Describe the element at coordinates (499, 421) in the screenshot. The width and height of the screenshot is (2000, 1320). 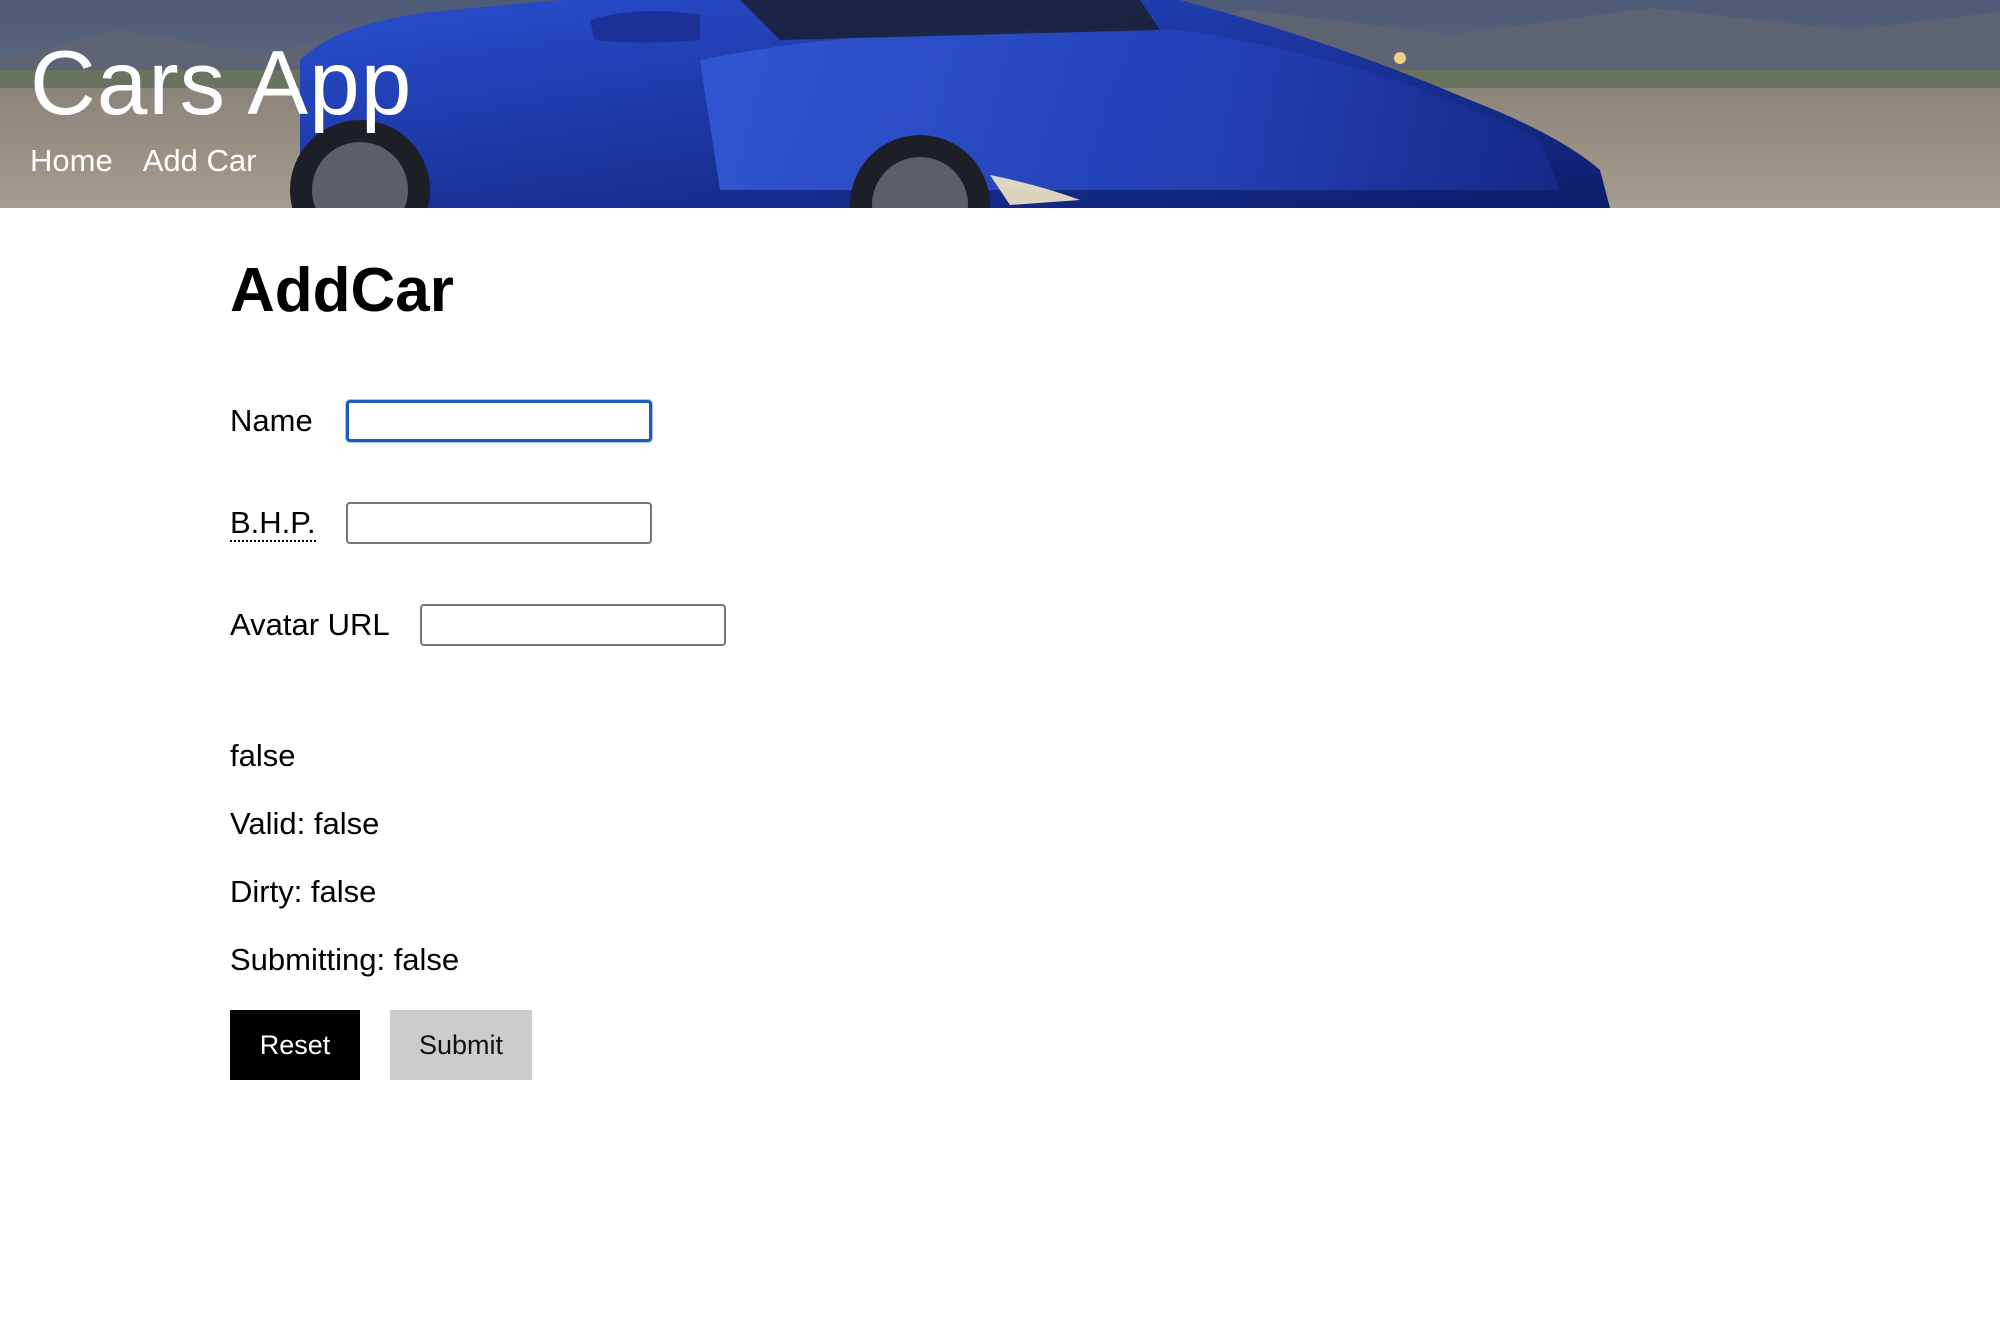
I see `name-input` at that location.